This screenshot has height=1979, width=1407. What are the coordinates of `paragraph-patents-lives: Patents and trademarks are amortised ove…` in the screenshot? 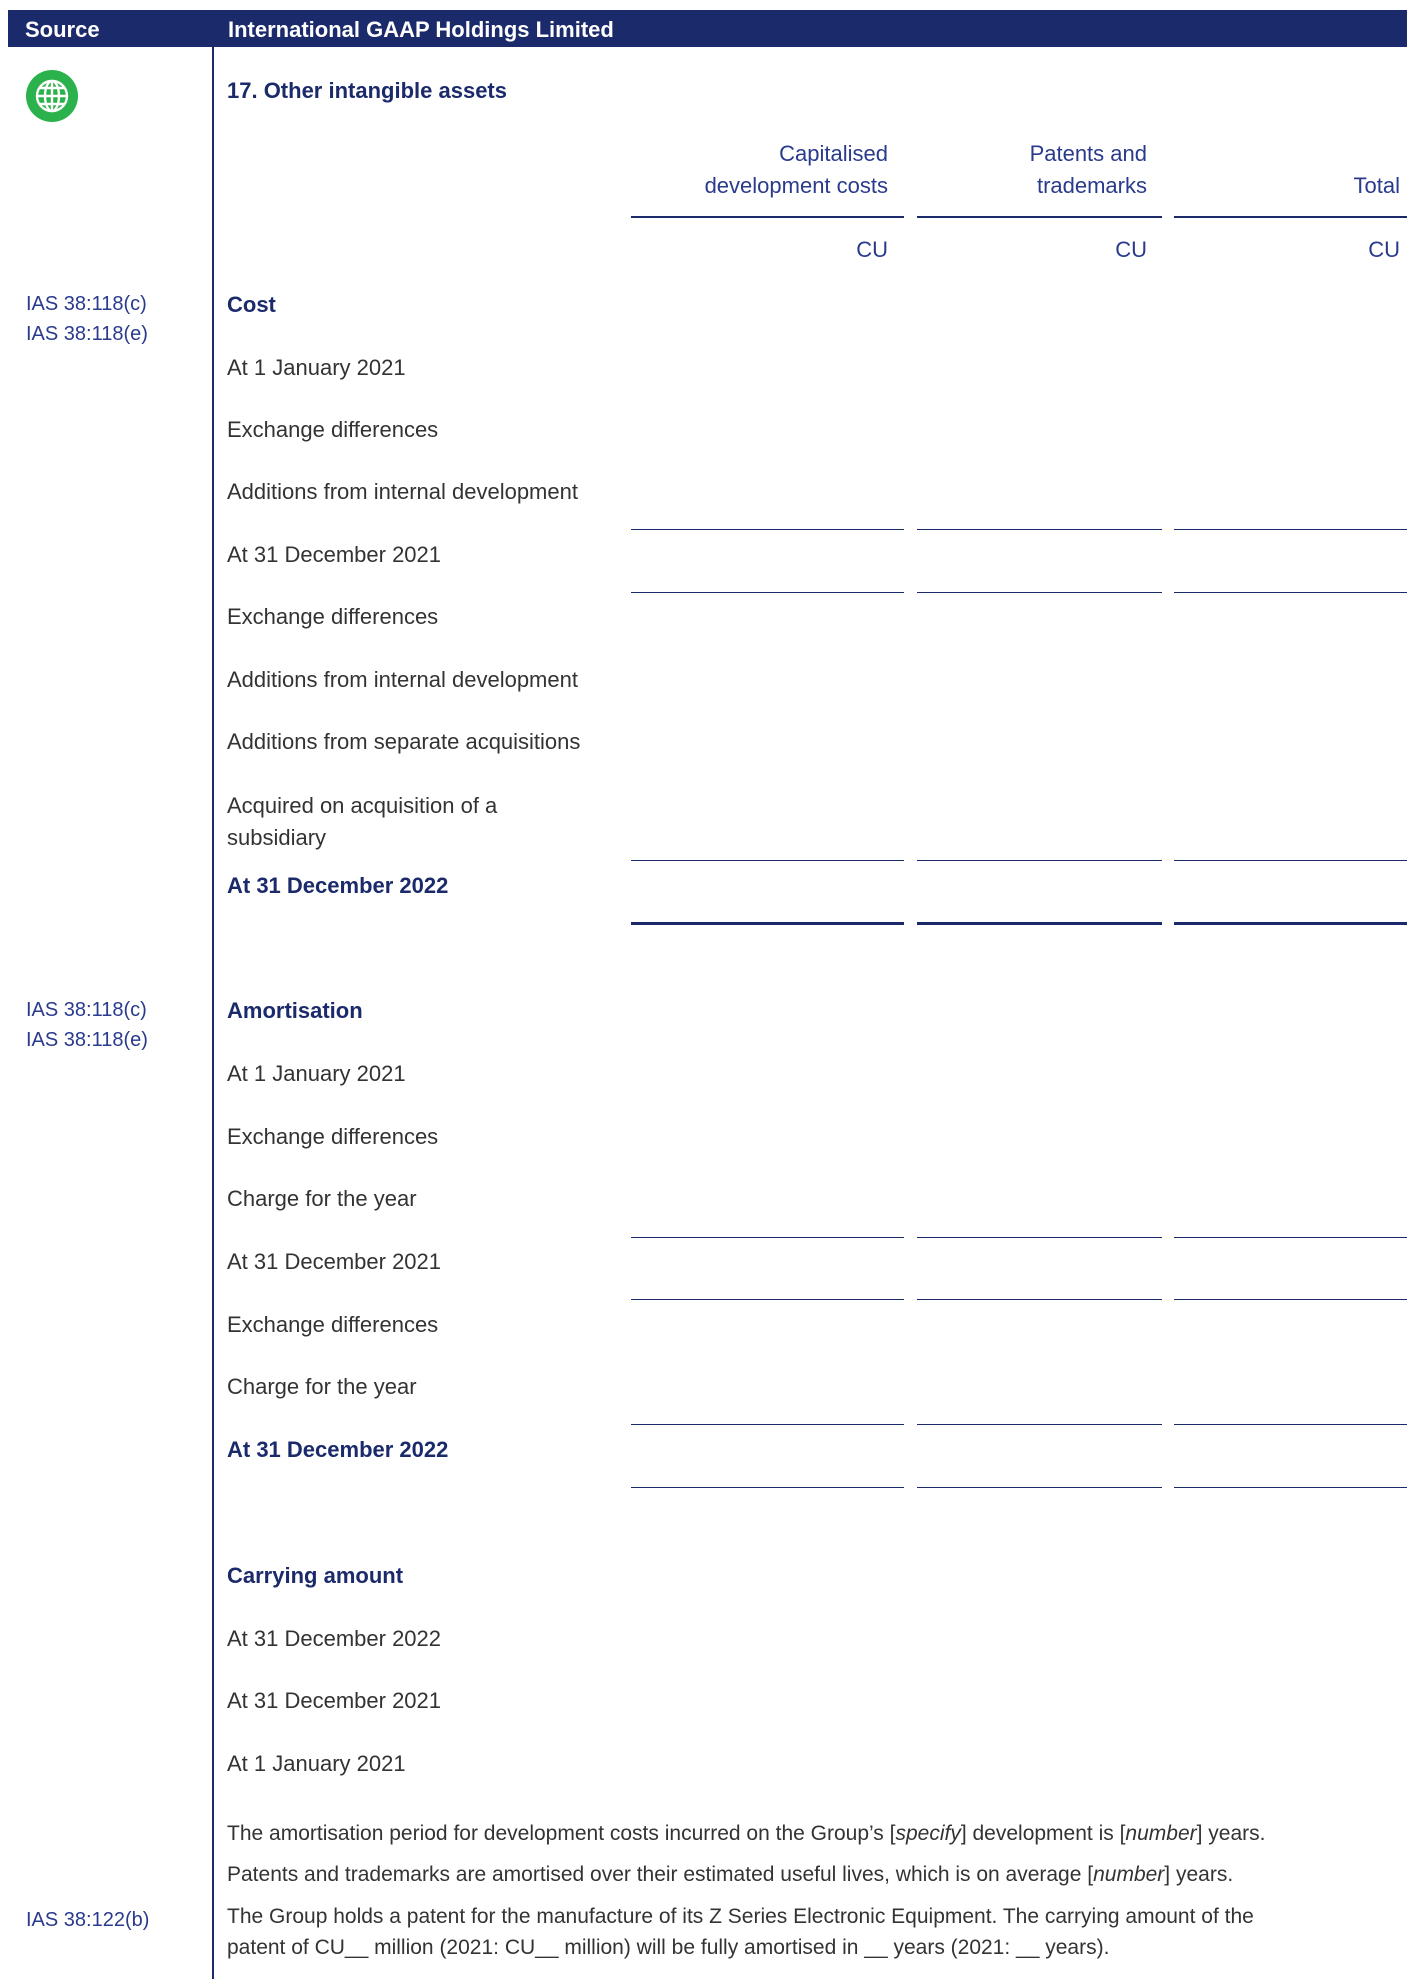 It's located at (730, 1874).